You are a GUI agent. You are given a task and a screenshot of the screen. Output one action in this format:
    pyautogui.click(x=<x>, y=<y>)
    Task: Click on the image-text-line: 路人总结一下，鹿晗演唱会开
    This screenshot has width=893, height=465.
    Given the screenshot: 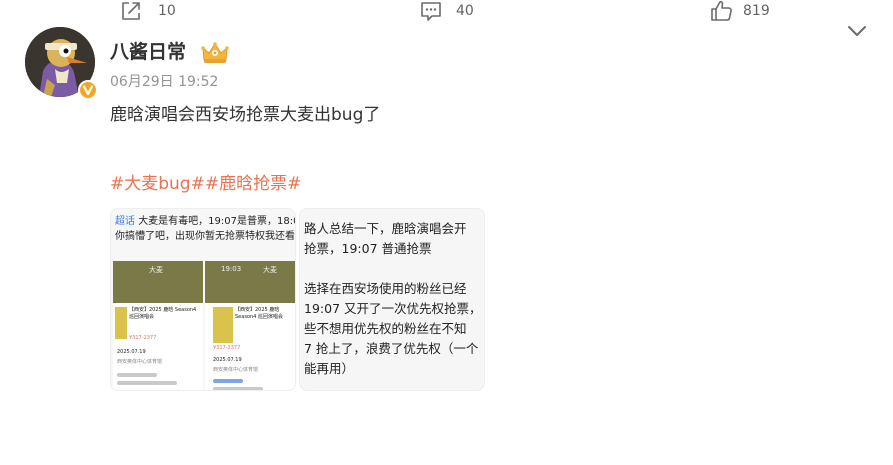 What is the action you would take?
    pyautogui.click(x=385, y=228)
    